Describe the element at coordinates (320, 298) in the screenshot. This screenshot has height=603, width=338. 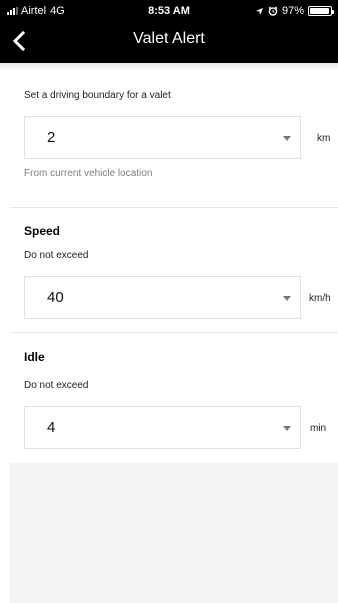
I see `speed-unit: km/h` at that location.